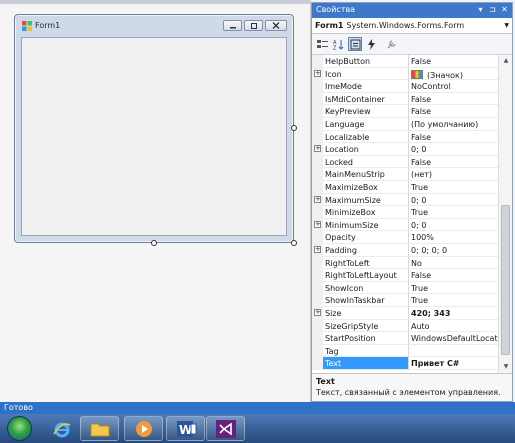  Describe the element at coordinates (405, 187) in the screenshot. I see `property-row: MaximizeBox True` at that location.